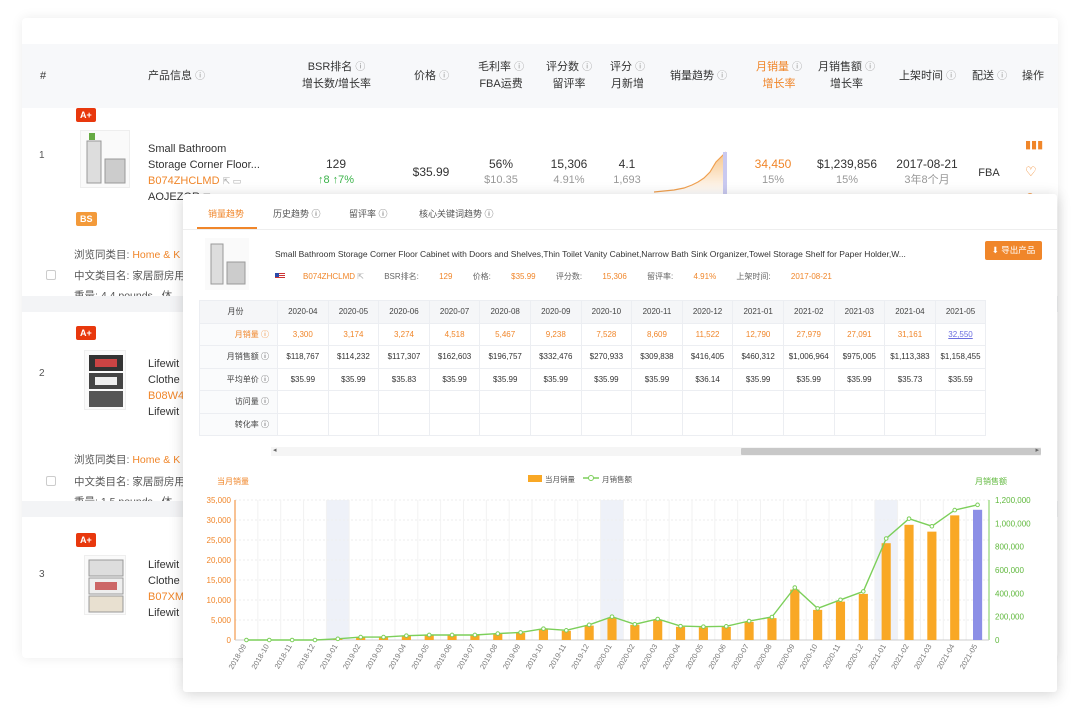 The image size is (1080, 721). I want to click on table-cell: 8,609, so click(657, 334).